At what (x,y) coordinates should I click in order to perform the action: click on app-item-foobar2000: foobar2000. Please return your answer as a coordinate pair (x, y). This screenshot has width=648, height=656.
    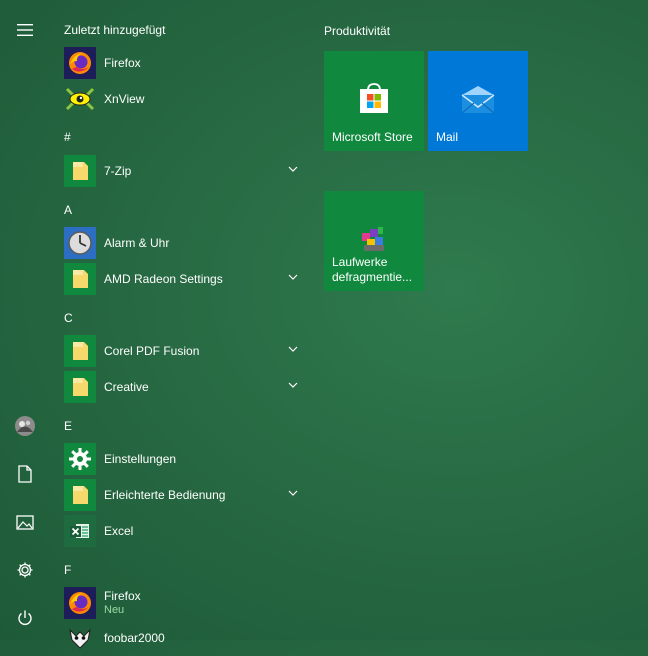
    Looking at the image, I should click on (188, 638).